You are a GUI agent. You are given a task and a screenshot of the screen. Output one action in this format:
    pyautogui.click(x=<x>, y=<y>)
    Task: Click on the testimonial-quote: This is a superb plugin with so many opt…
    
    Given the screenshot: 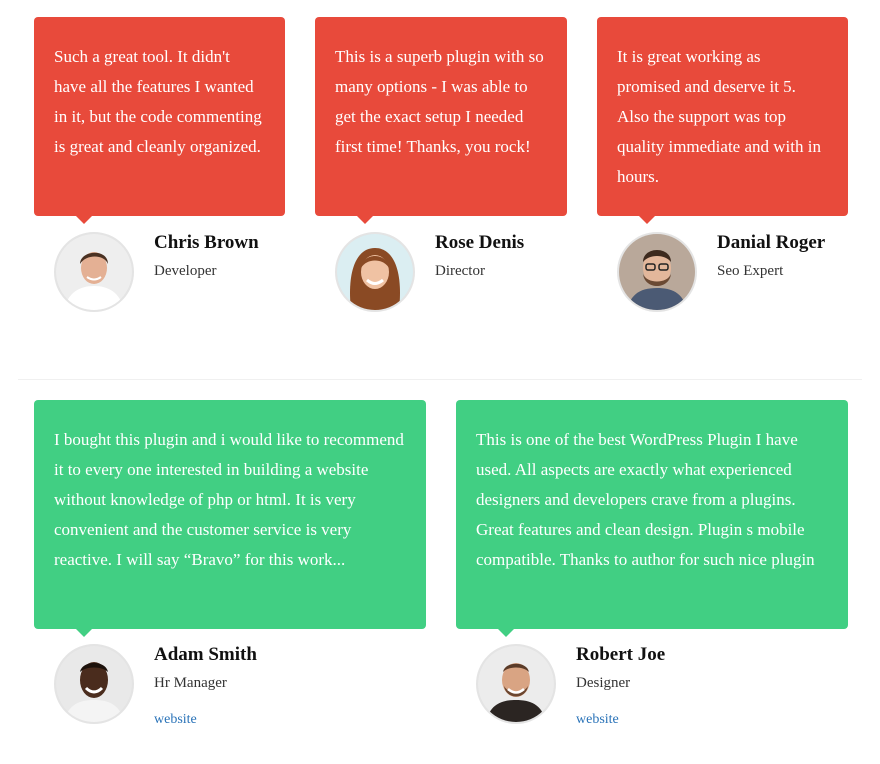 What is the action you would take?
    pyautogui.click(x=441, y=120)
    